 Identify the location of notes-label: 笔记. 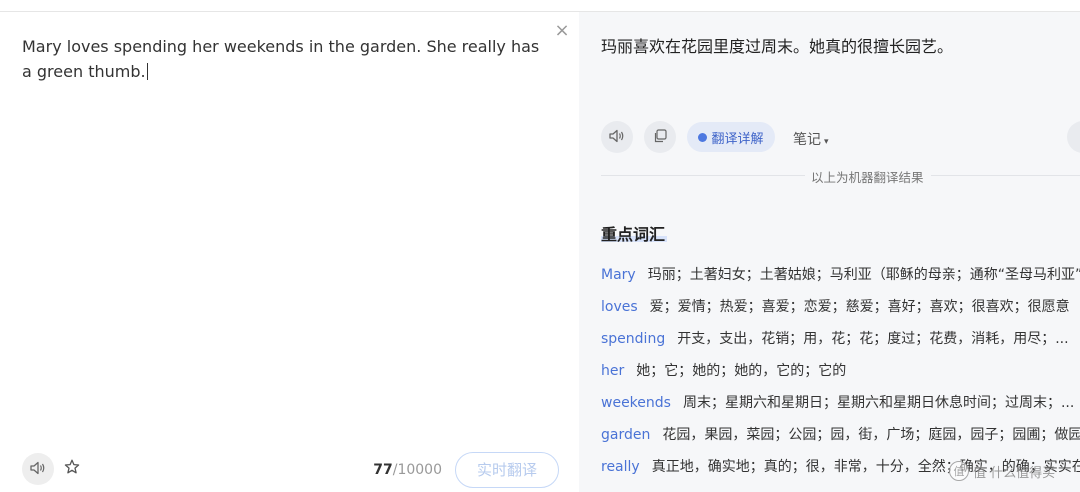
(807, 140).